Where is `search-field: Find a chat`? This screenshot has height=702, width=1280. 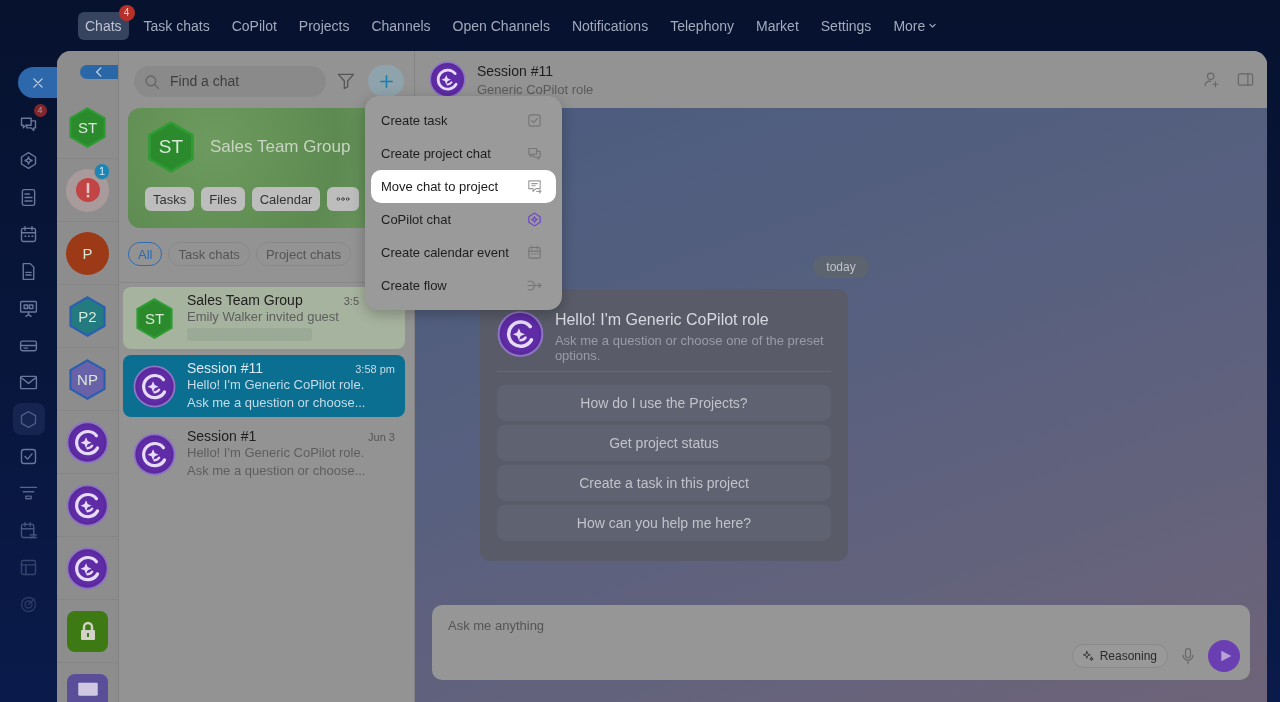 search-field: Find a chat is located at coordinates (230, 81).